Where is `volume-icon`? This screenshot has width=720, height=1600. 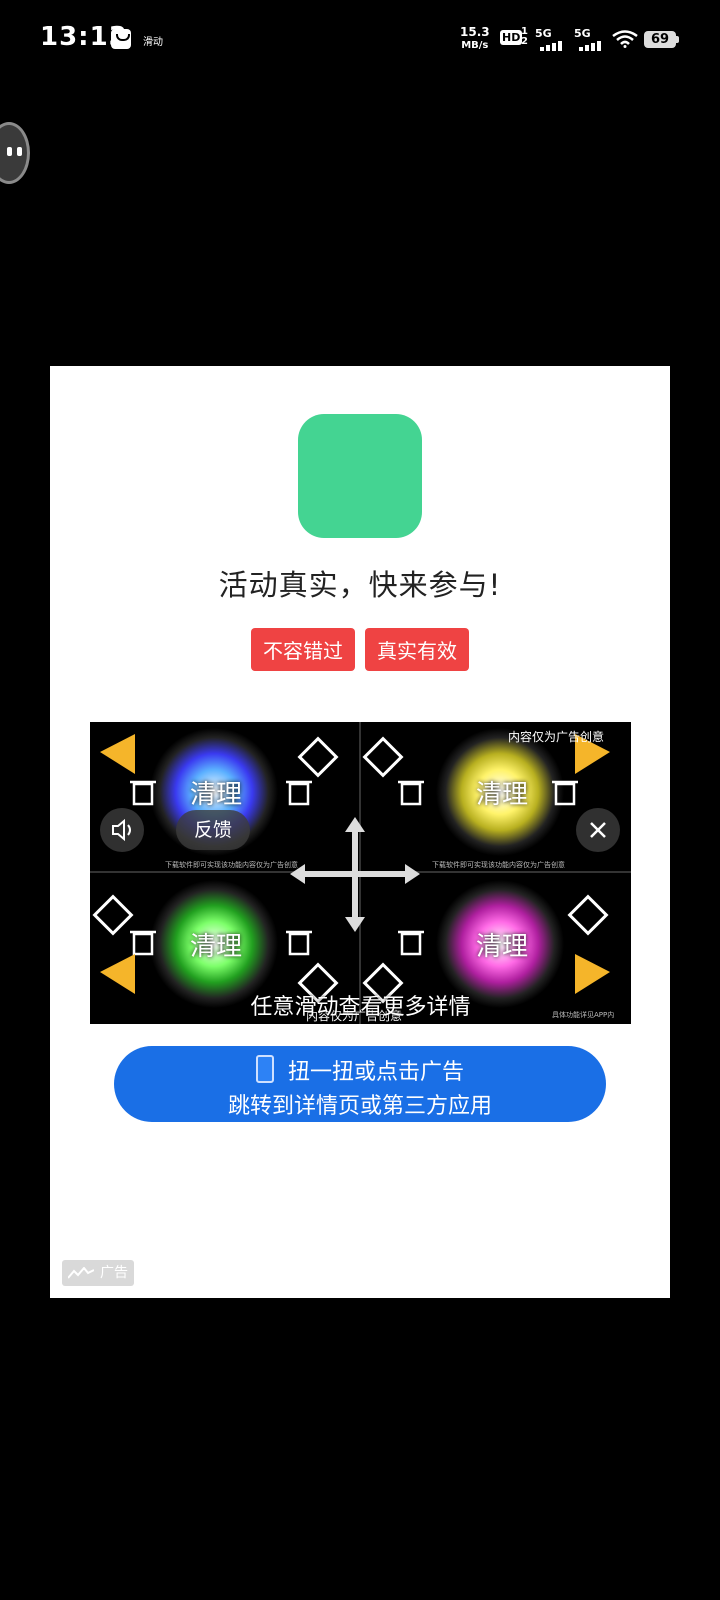
volume-icon is located at coordinates (121, 830).